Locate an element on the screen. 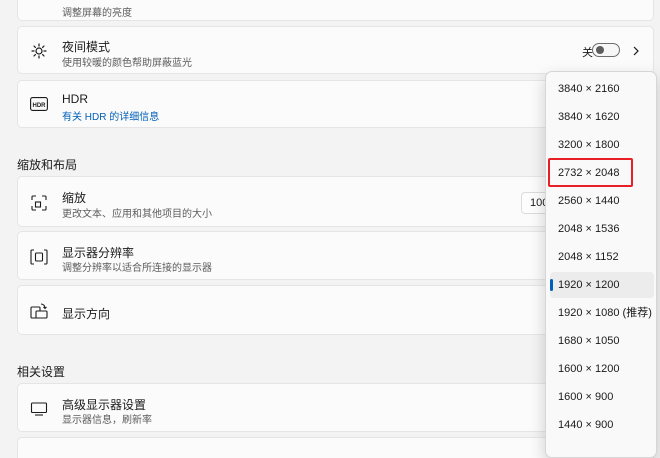  night-mode-title: 夜间模式 is located at coordinates (86, 47).